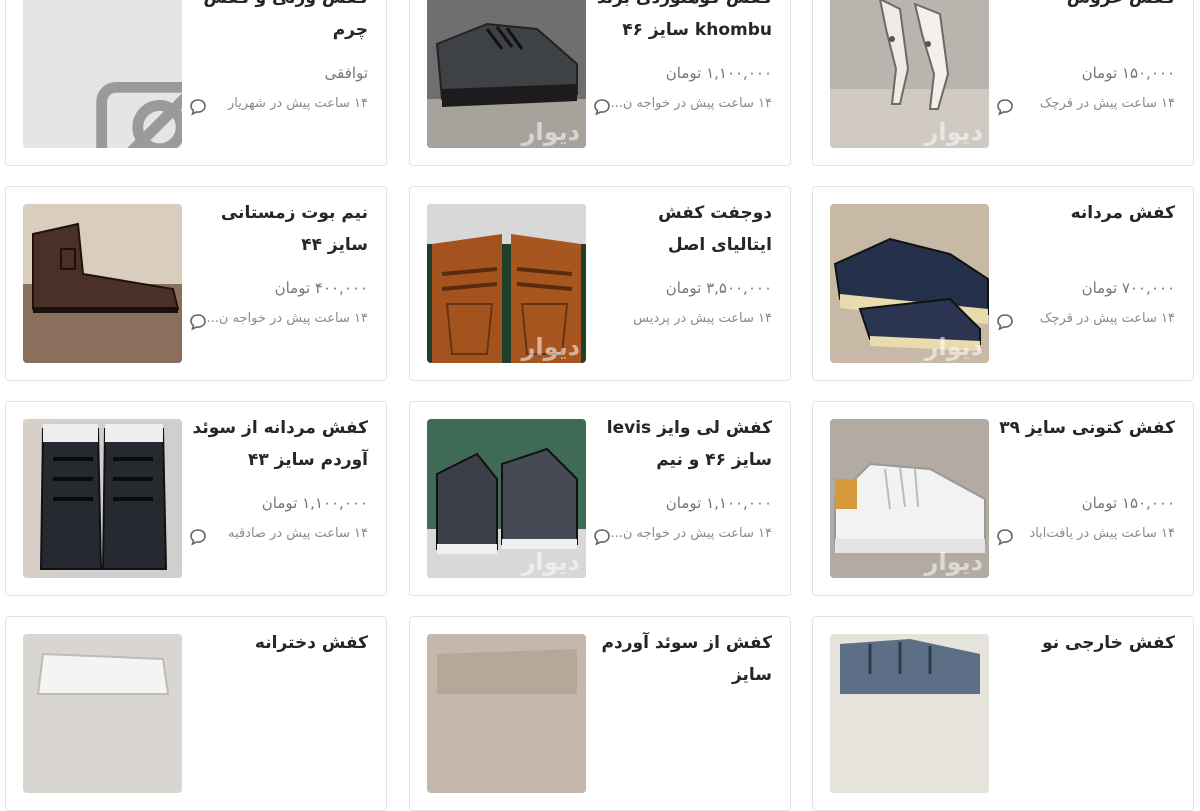  I want to click on listing-title: کفش کوهنوردی برند khombu سایز ۴۶, so click(682, 23).